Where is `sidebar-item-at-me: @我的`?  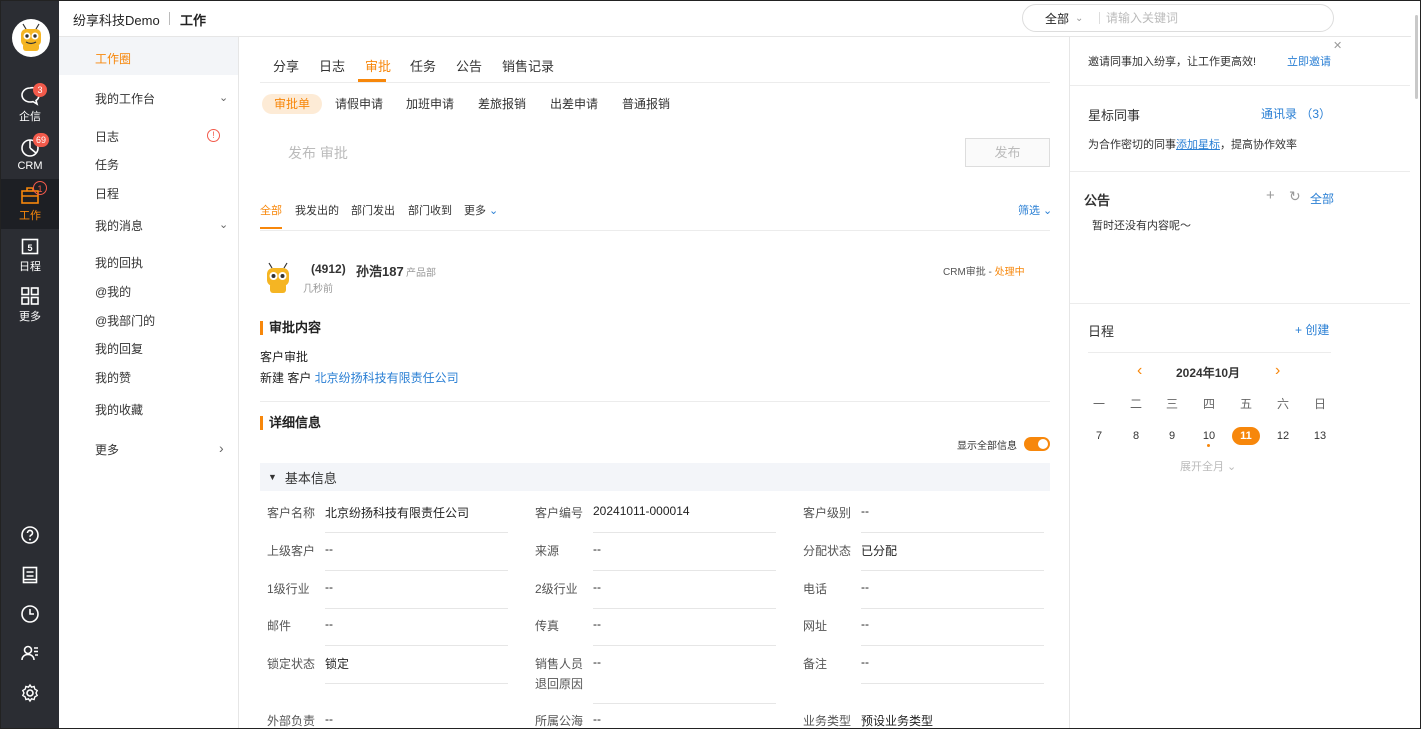 sidebar-item-at-me: @我的 is located at coordinates (113, 291).